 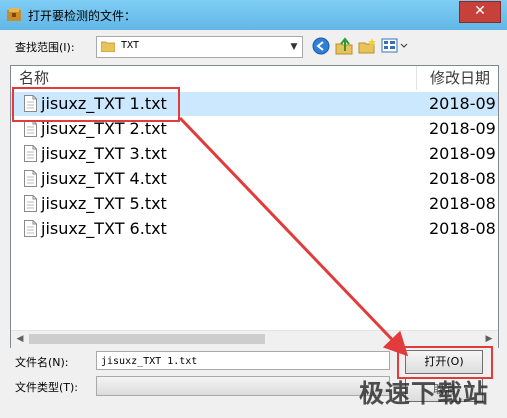 What do you see at coordinates (243, 360) in the screenshot?
I see `file-name-input: jisuxz_TXT 1.txt` at bounding box center [243, 360].